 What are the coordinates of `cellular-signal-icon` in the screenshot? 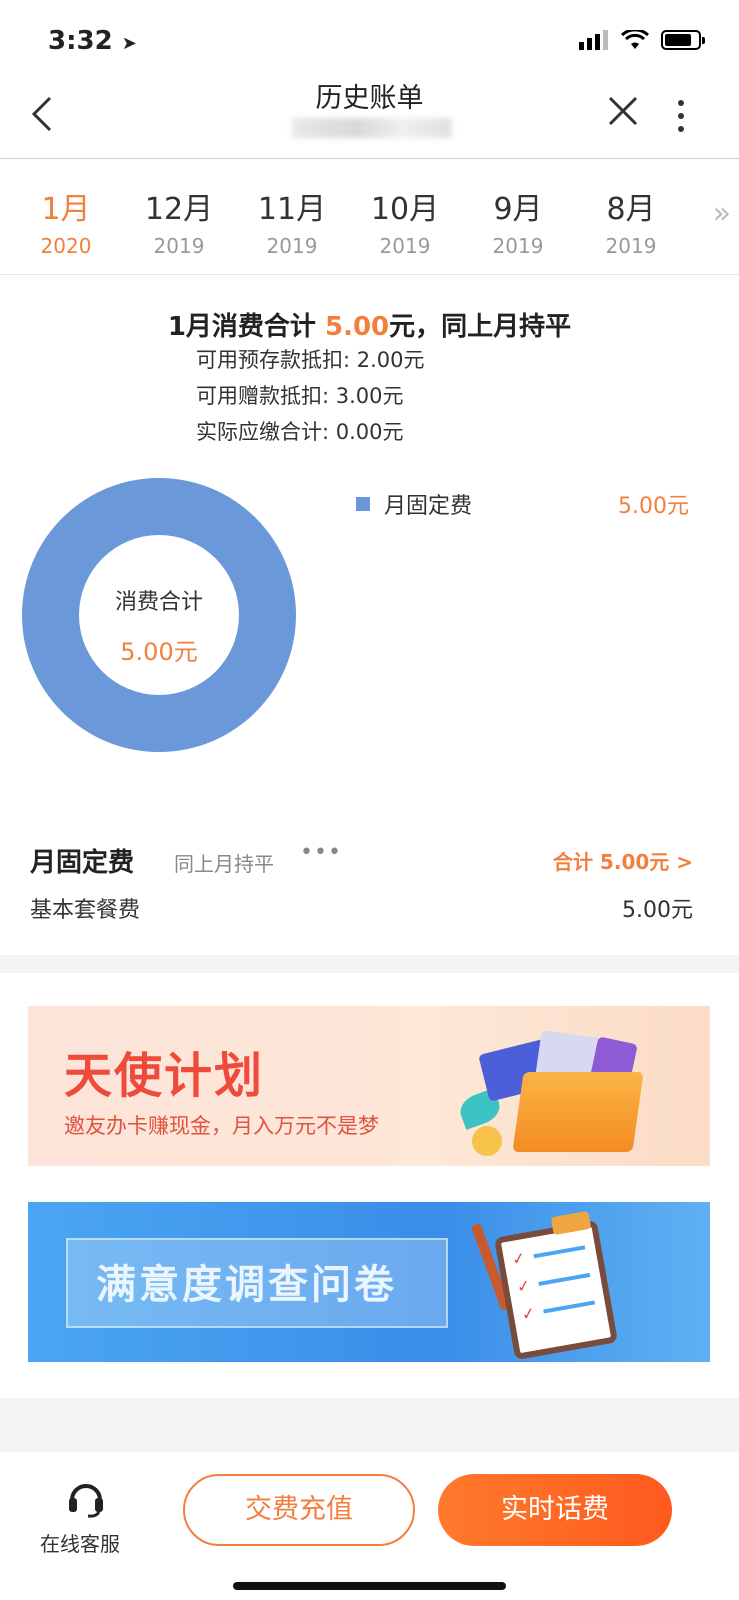 It's located at (593, 40).